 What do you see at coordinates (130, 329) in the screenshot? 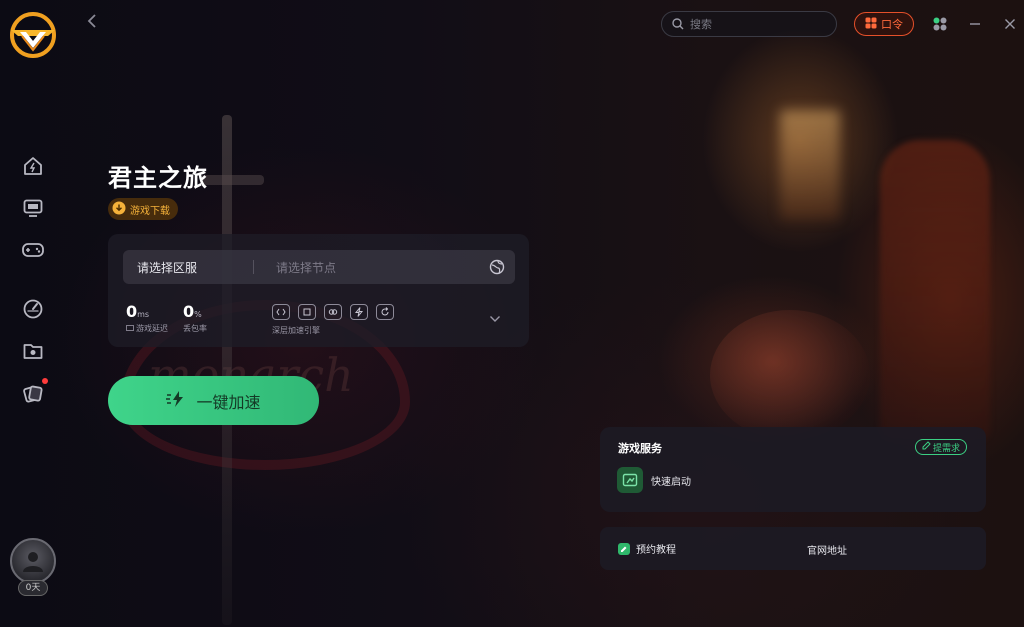
I see `latency-icon` at bounding box center [130, 329].